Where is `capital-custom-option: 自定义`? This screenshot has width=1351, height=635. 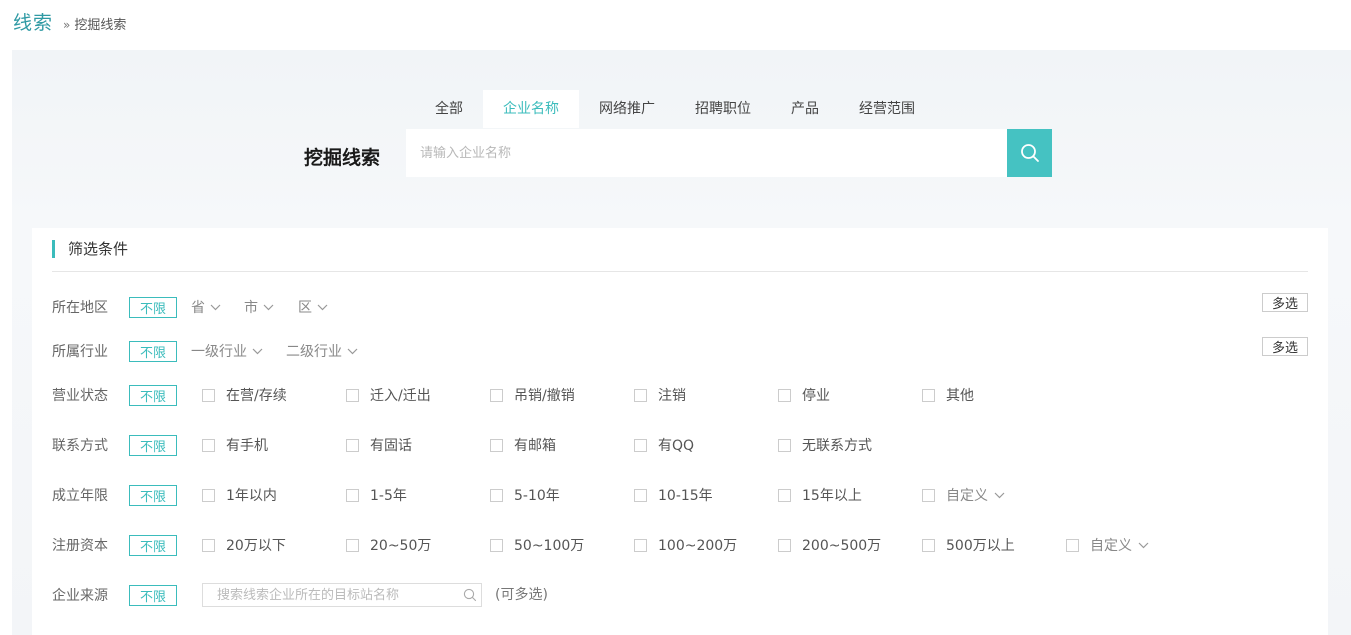
capital-custom-option: 自定义 is located at coordinates (1107, 545).